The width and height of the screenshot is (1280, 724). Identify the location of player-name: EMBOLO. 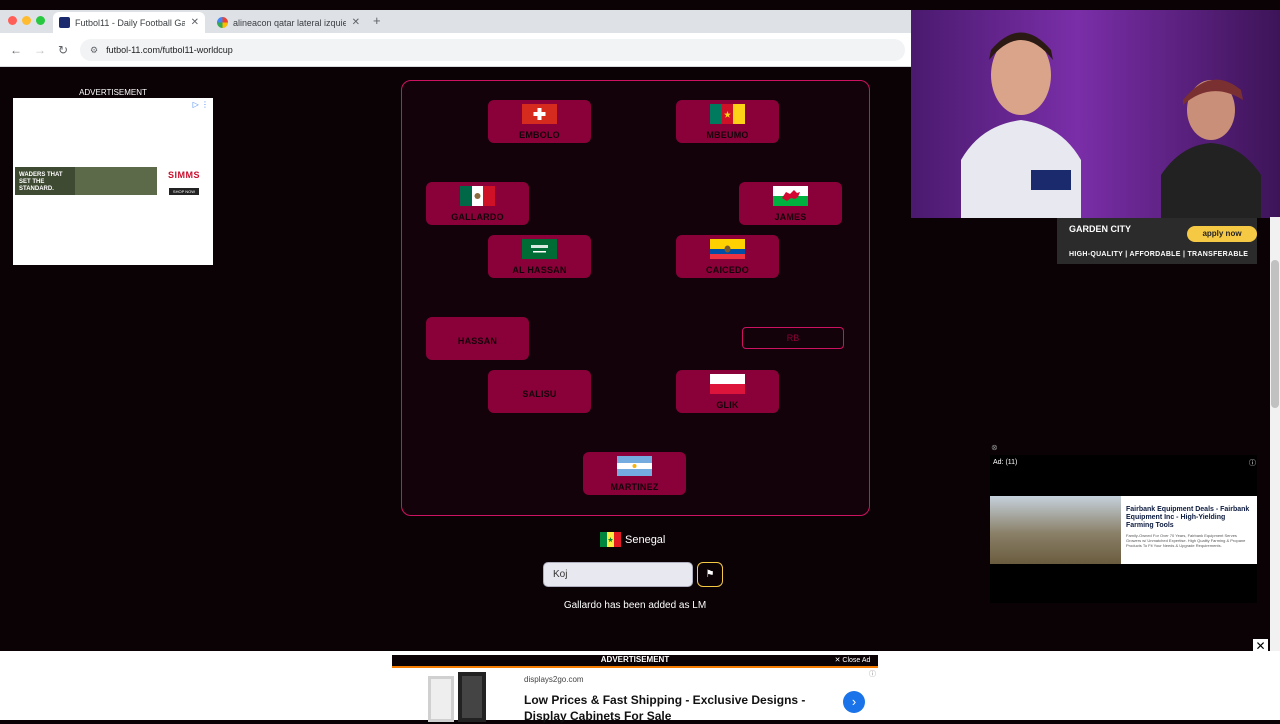
(539, 135).